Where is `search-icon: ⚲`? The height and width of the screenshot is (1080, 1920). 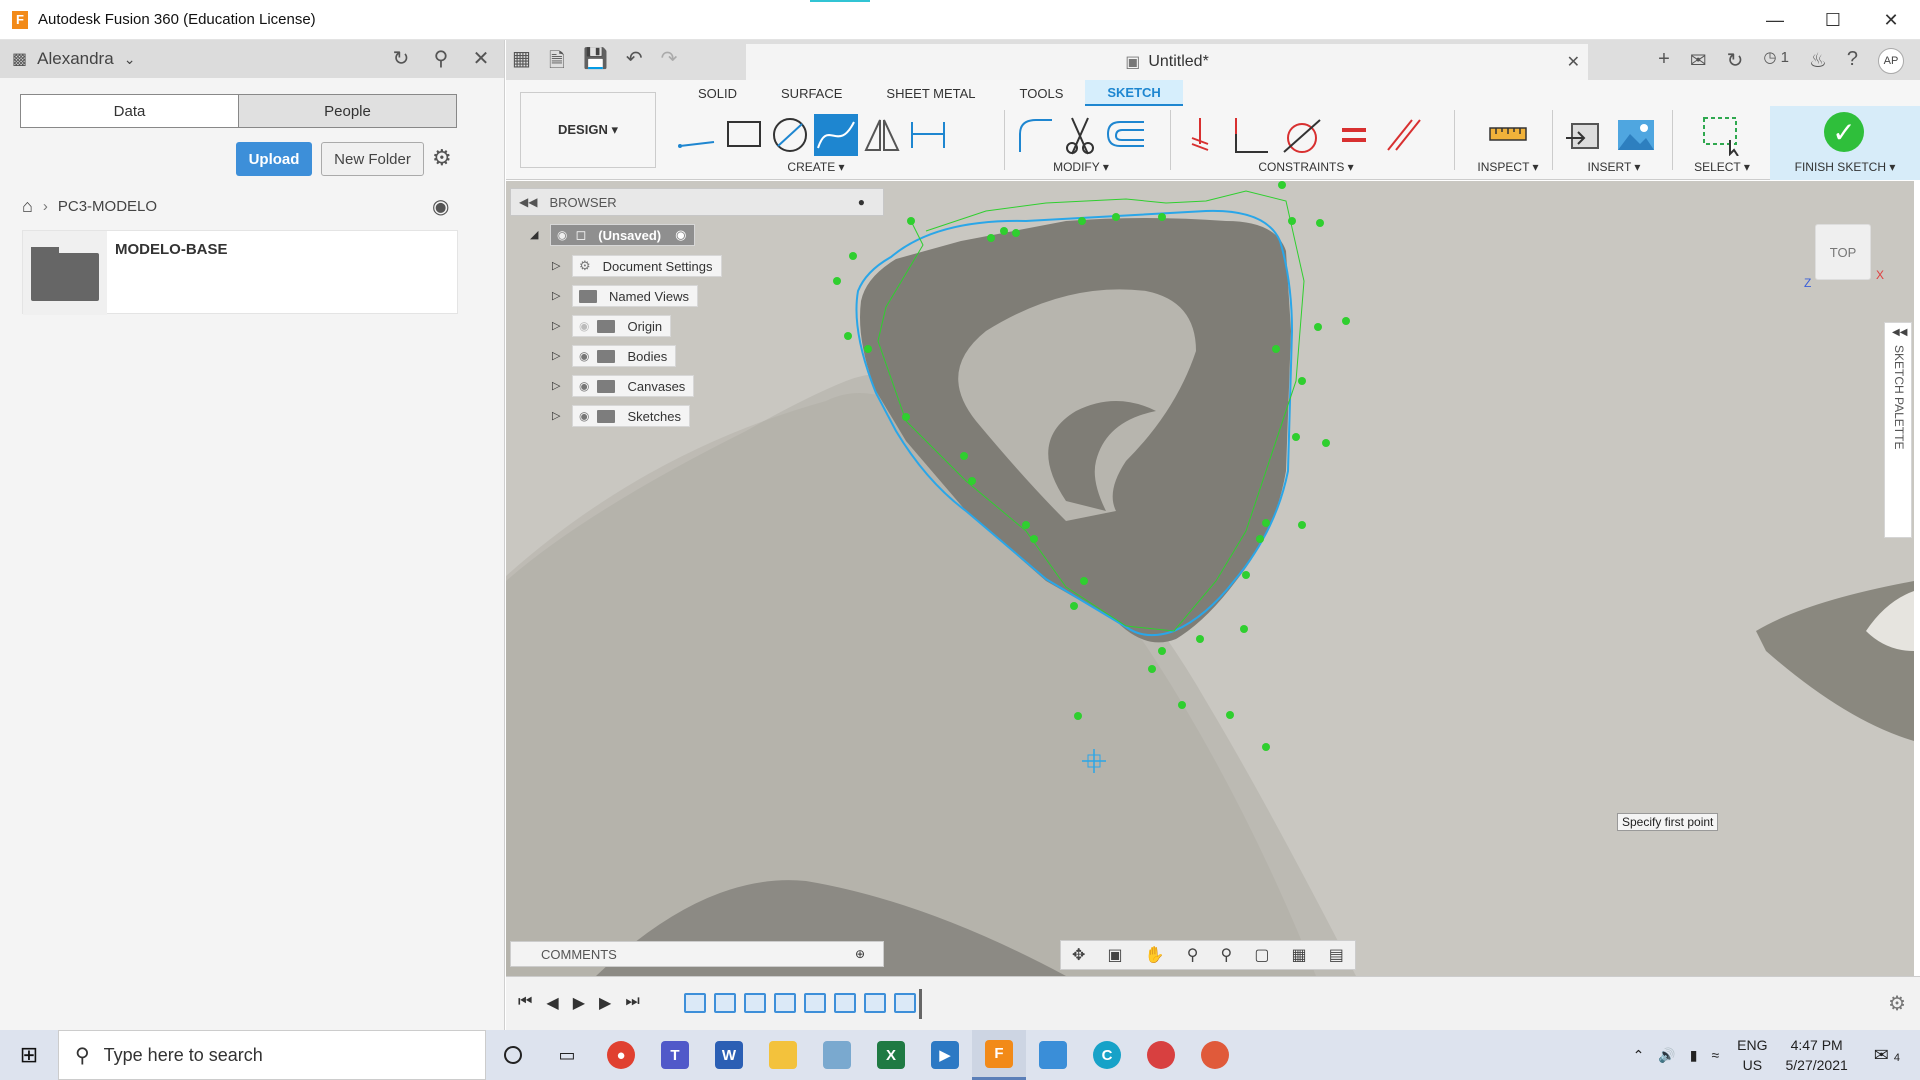 search-icon: ⚲ is located at coordinates (441, 58).